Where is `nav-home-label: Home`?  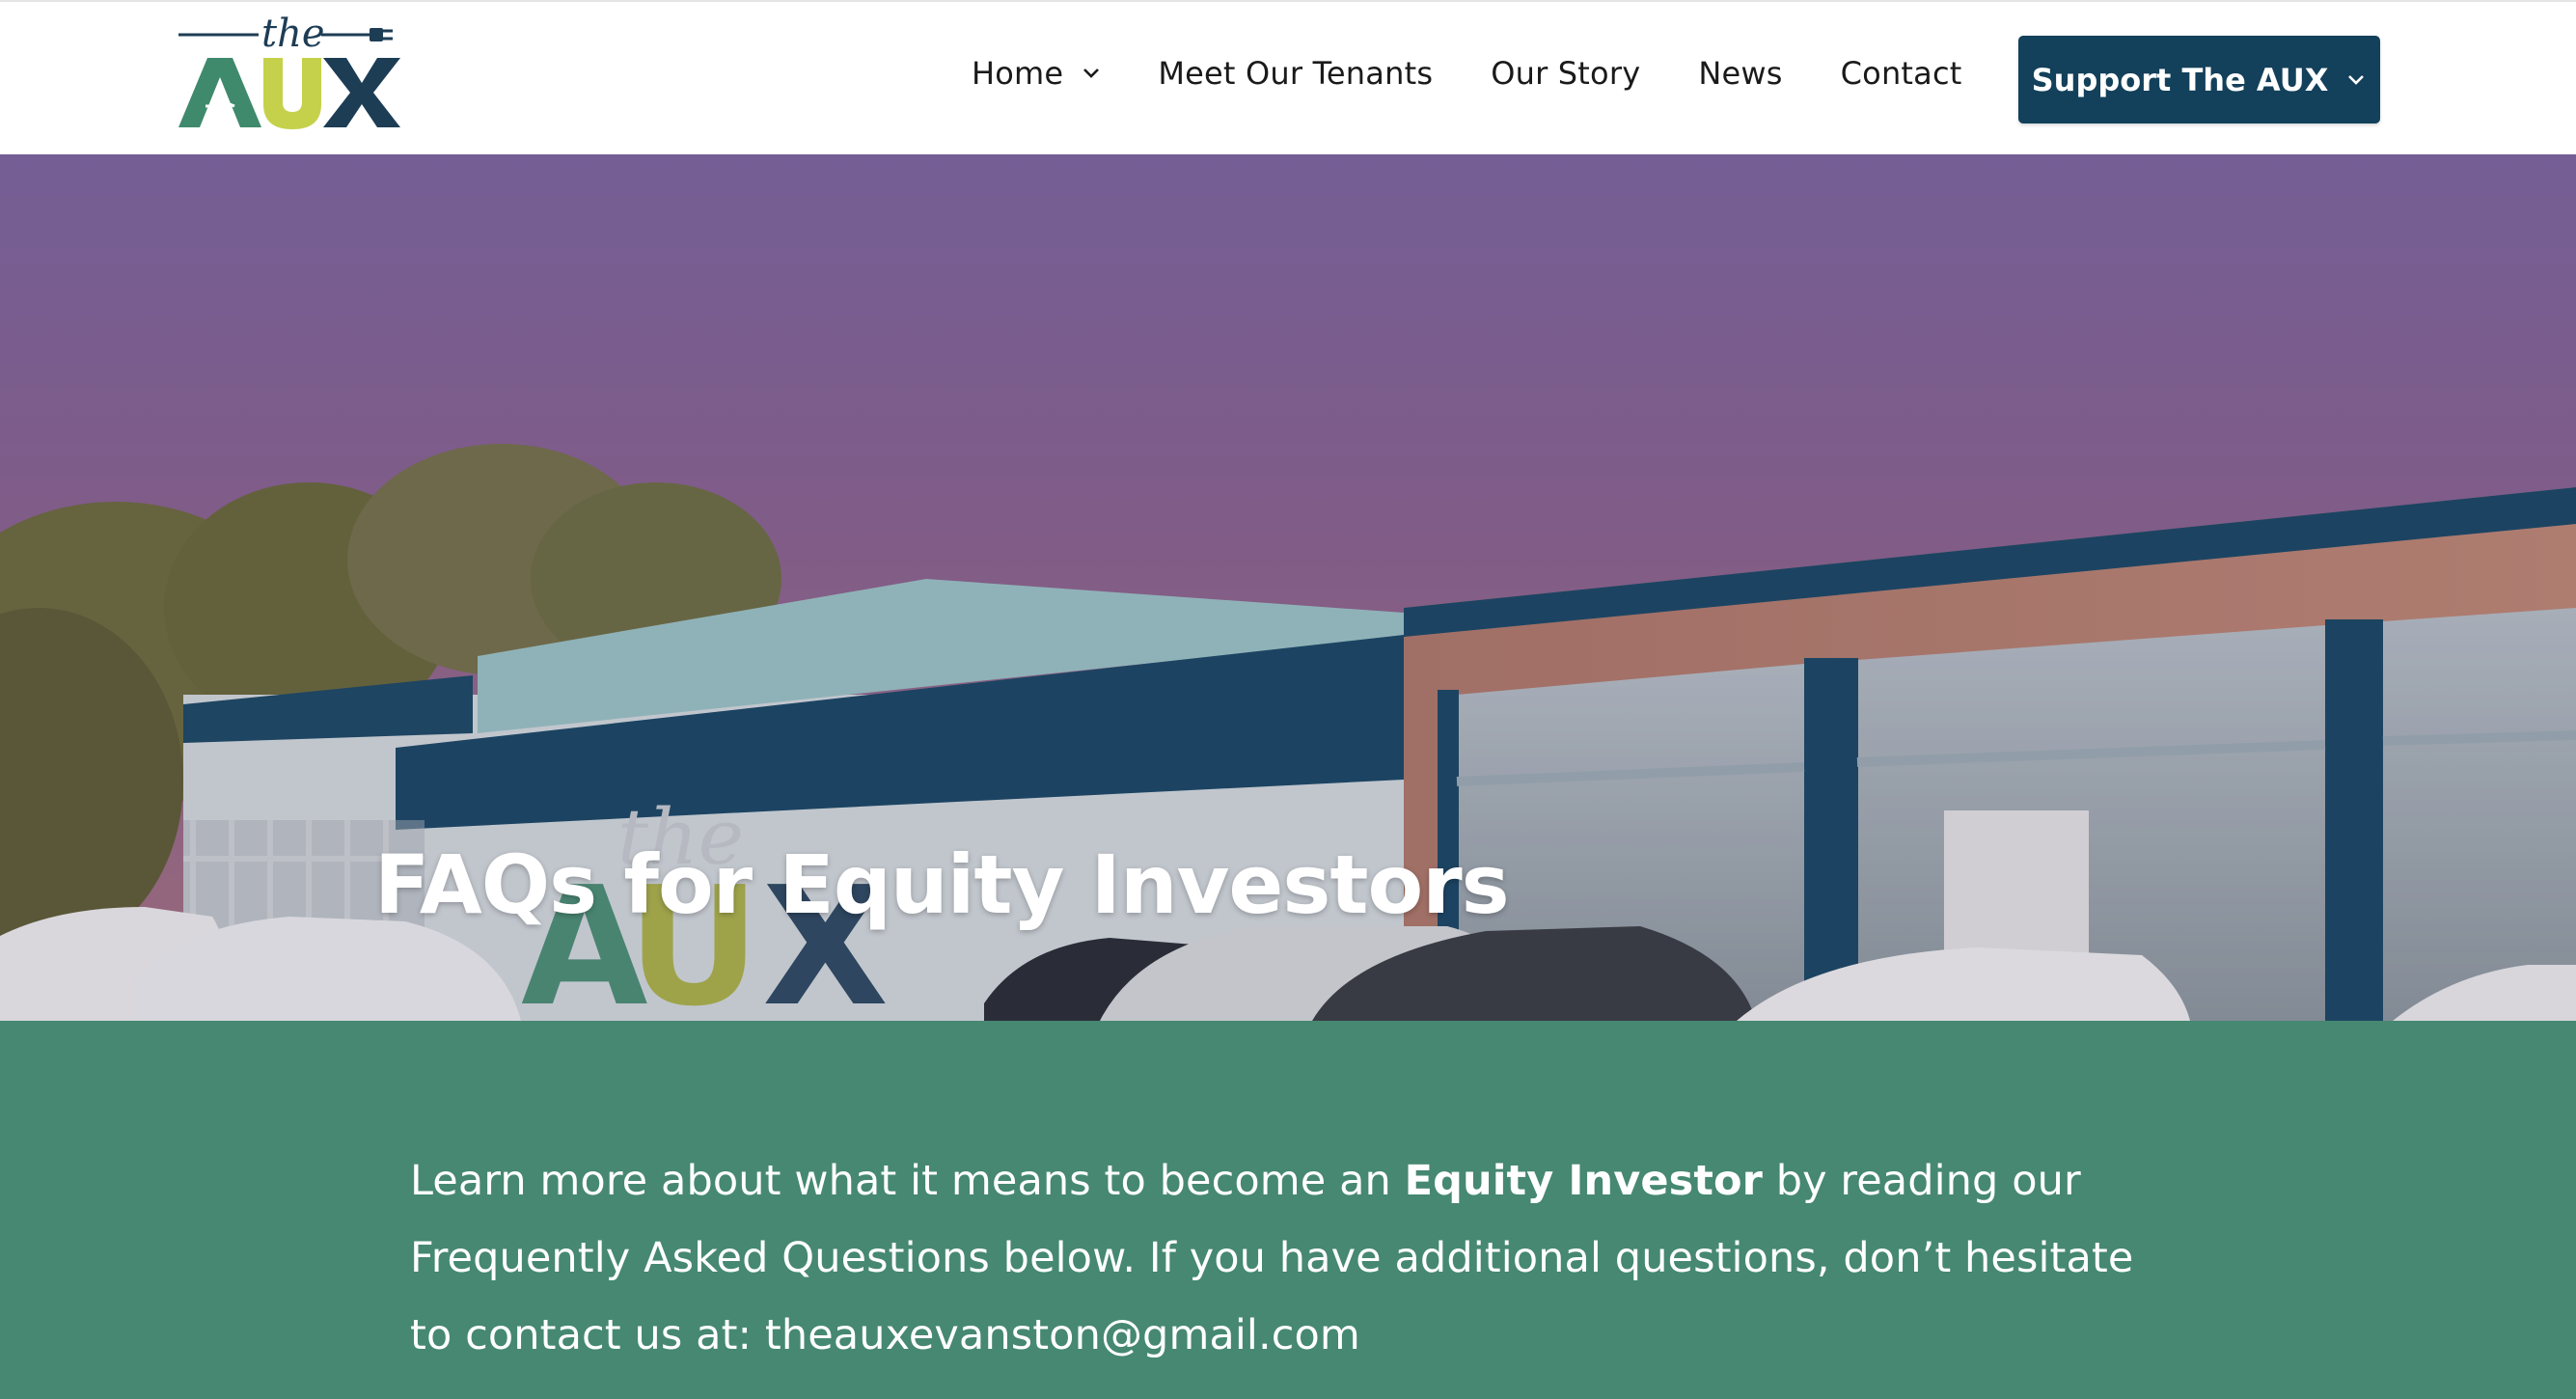 nav-home-label: Home is located at coordinates (1018, 73).